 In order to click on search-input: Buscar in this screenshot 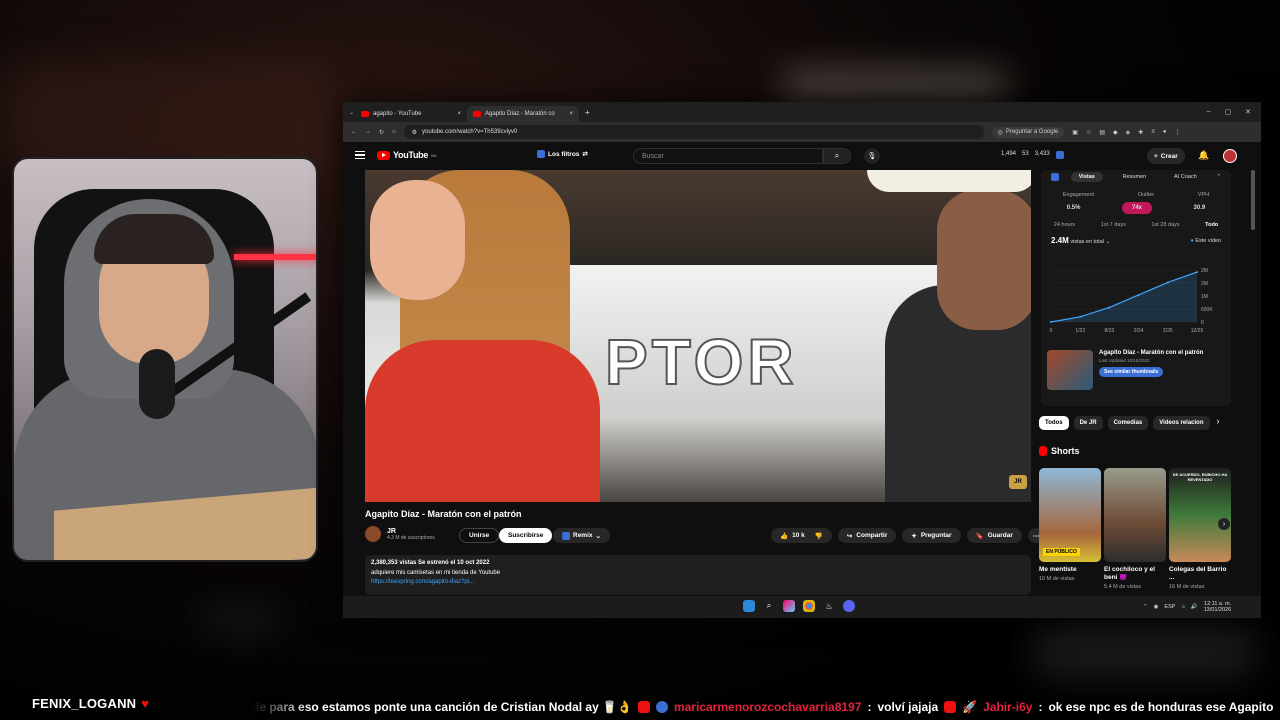, I will do `click(728, 156)`.